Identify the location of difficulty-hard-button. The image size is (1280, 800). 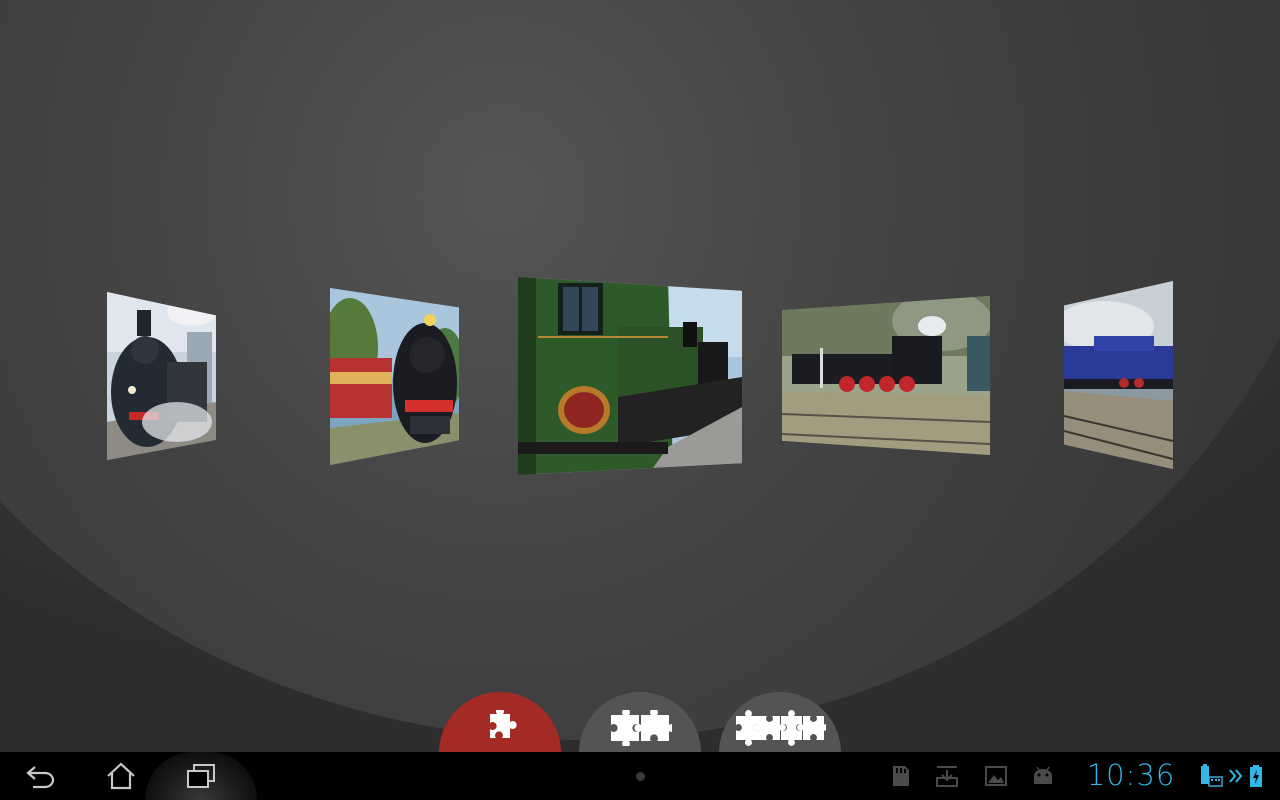
(780, 722).